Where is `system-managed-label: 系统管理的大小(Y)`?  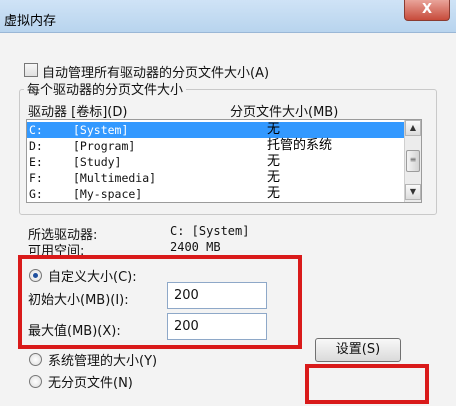
system-managed-label: 系统管理的大小(Y) is located at coordinates (103, 361).